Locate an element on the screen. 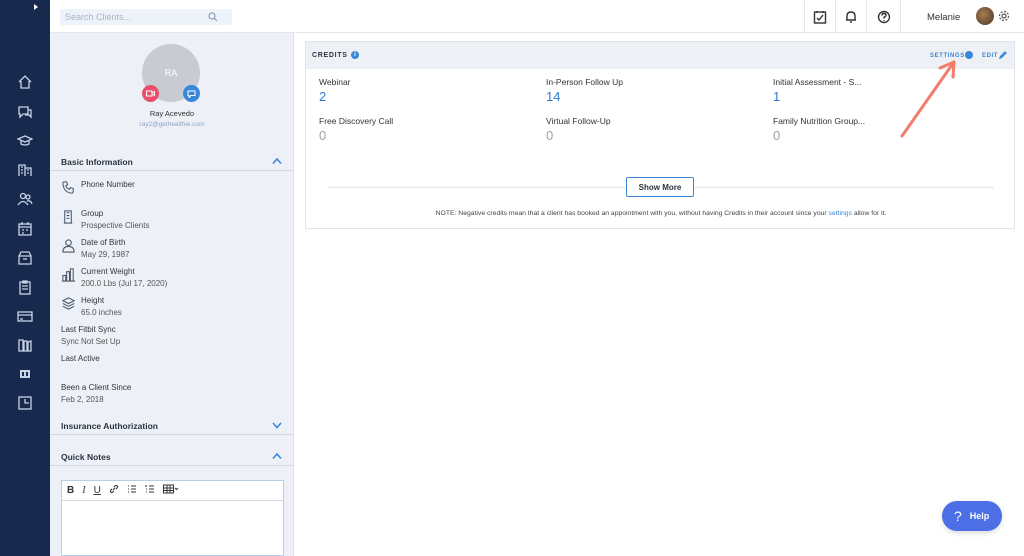  library-icon is located at coordinates (25, 345).